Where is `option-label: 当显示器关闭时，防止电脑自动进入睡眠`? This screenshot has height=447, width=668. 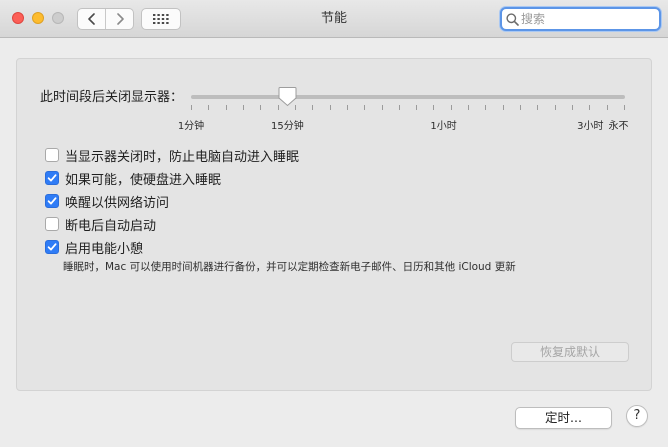 option-label: 当显示器关闭时，防止电脑自动进入睡眠 is located at coordinates (182, 157).